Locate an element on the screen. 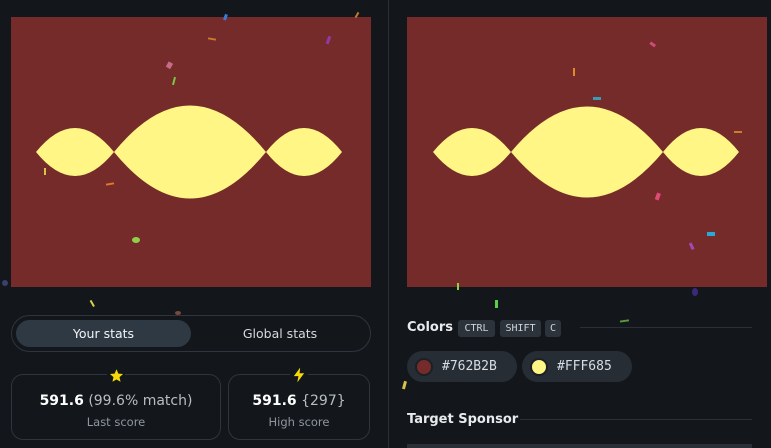  high-score-number: 591.6 is located at coordinates (274, 401).